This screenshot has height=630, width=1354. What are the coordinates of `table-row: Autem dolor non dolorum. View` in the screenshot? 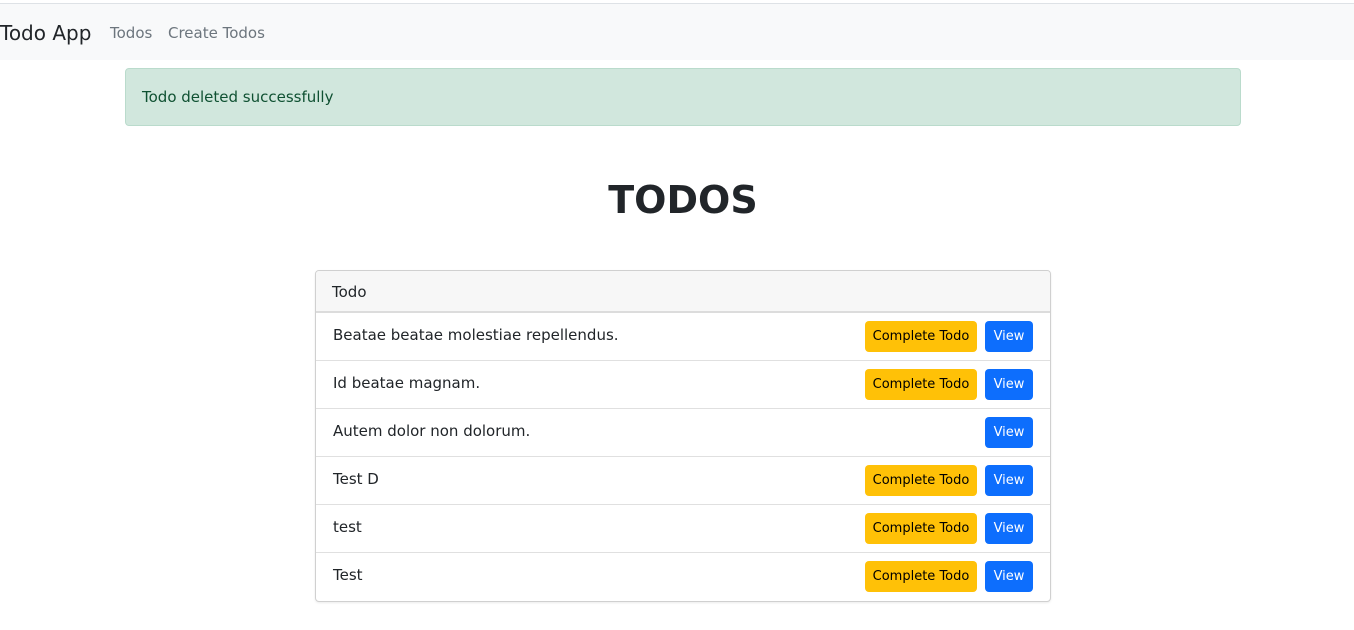 It's located at (683, 433).